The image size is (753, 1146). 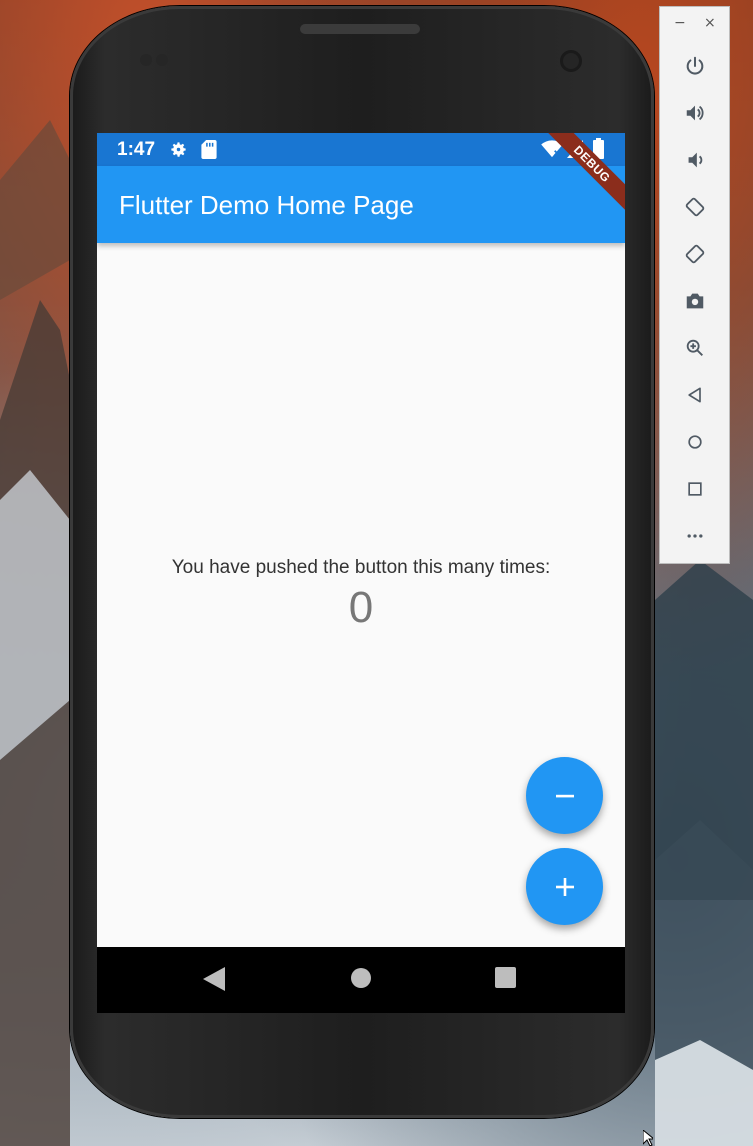 I want to click on more-button, so click(x=695, y=536).